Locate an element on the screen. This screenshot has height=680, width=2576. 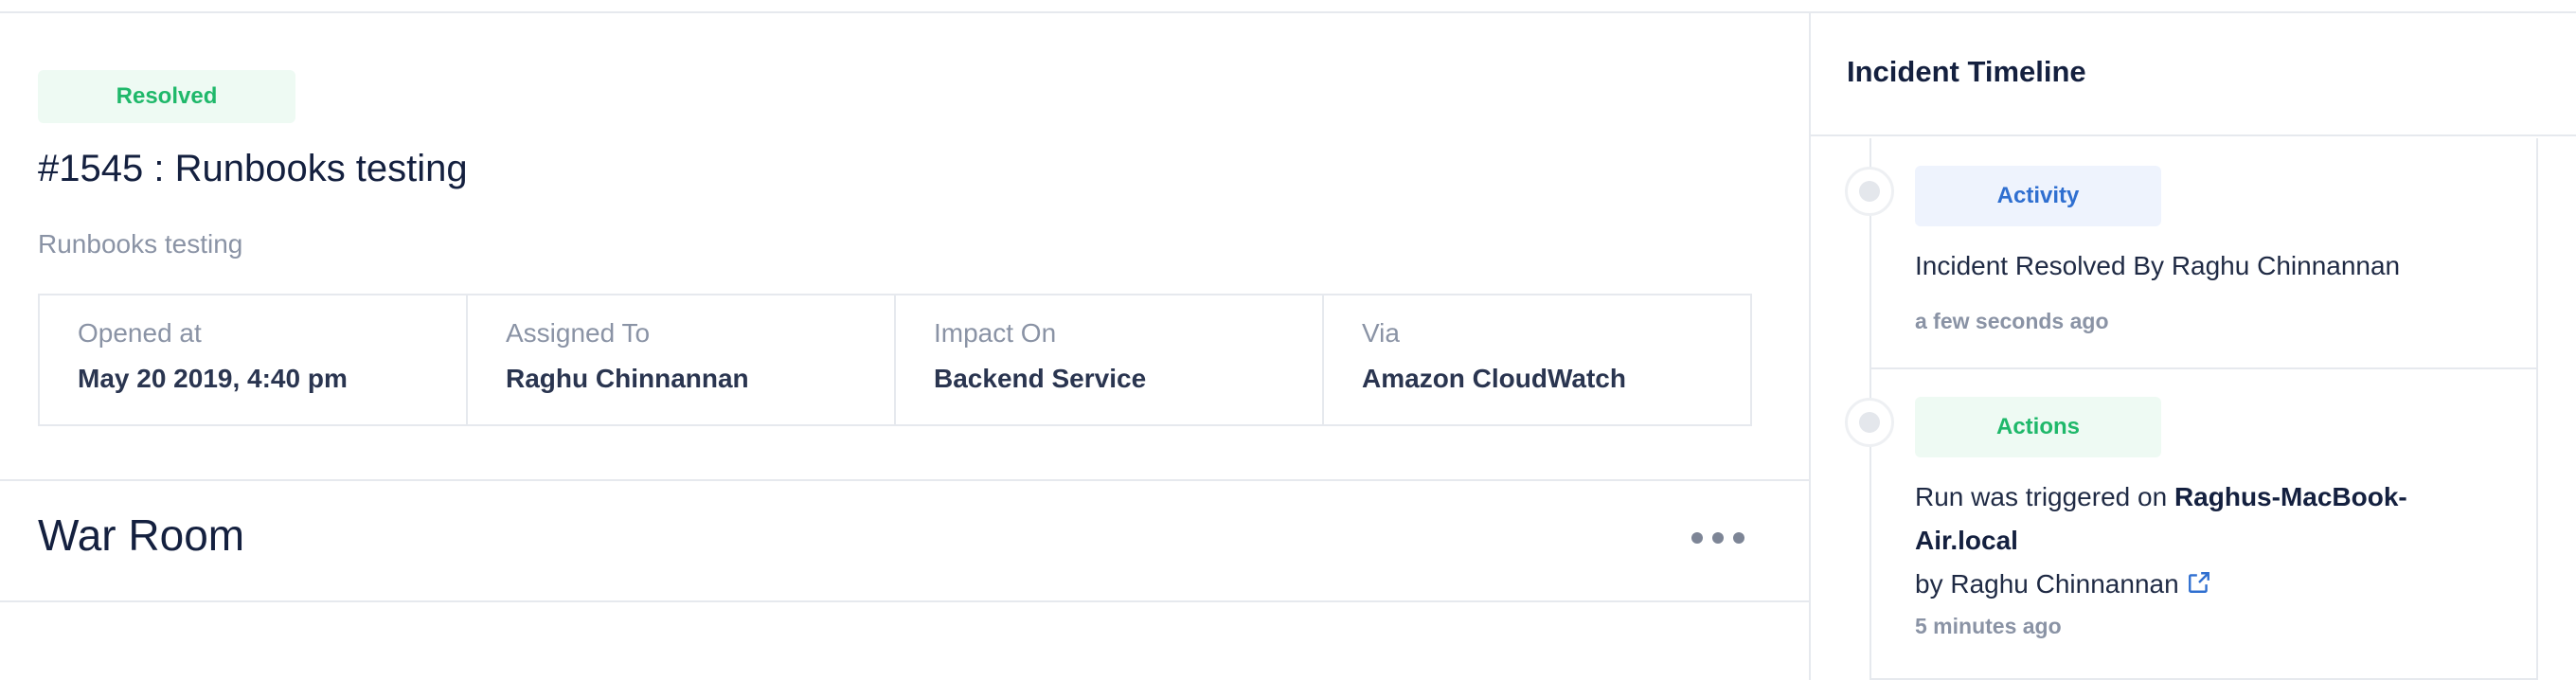
assigned-to-cell: Assigned To Raghu Chinnannan is located at coordinates (682, 360).